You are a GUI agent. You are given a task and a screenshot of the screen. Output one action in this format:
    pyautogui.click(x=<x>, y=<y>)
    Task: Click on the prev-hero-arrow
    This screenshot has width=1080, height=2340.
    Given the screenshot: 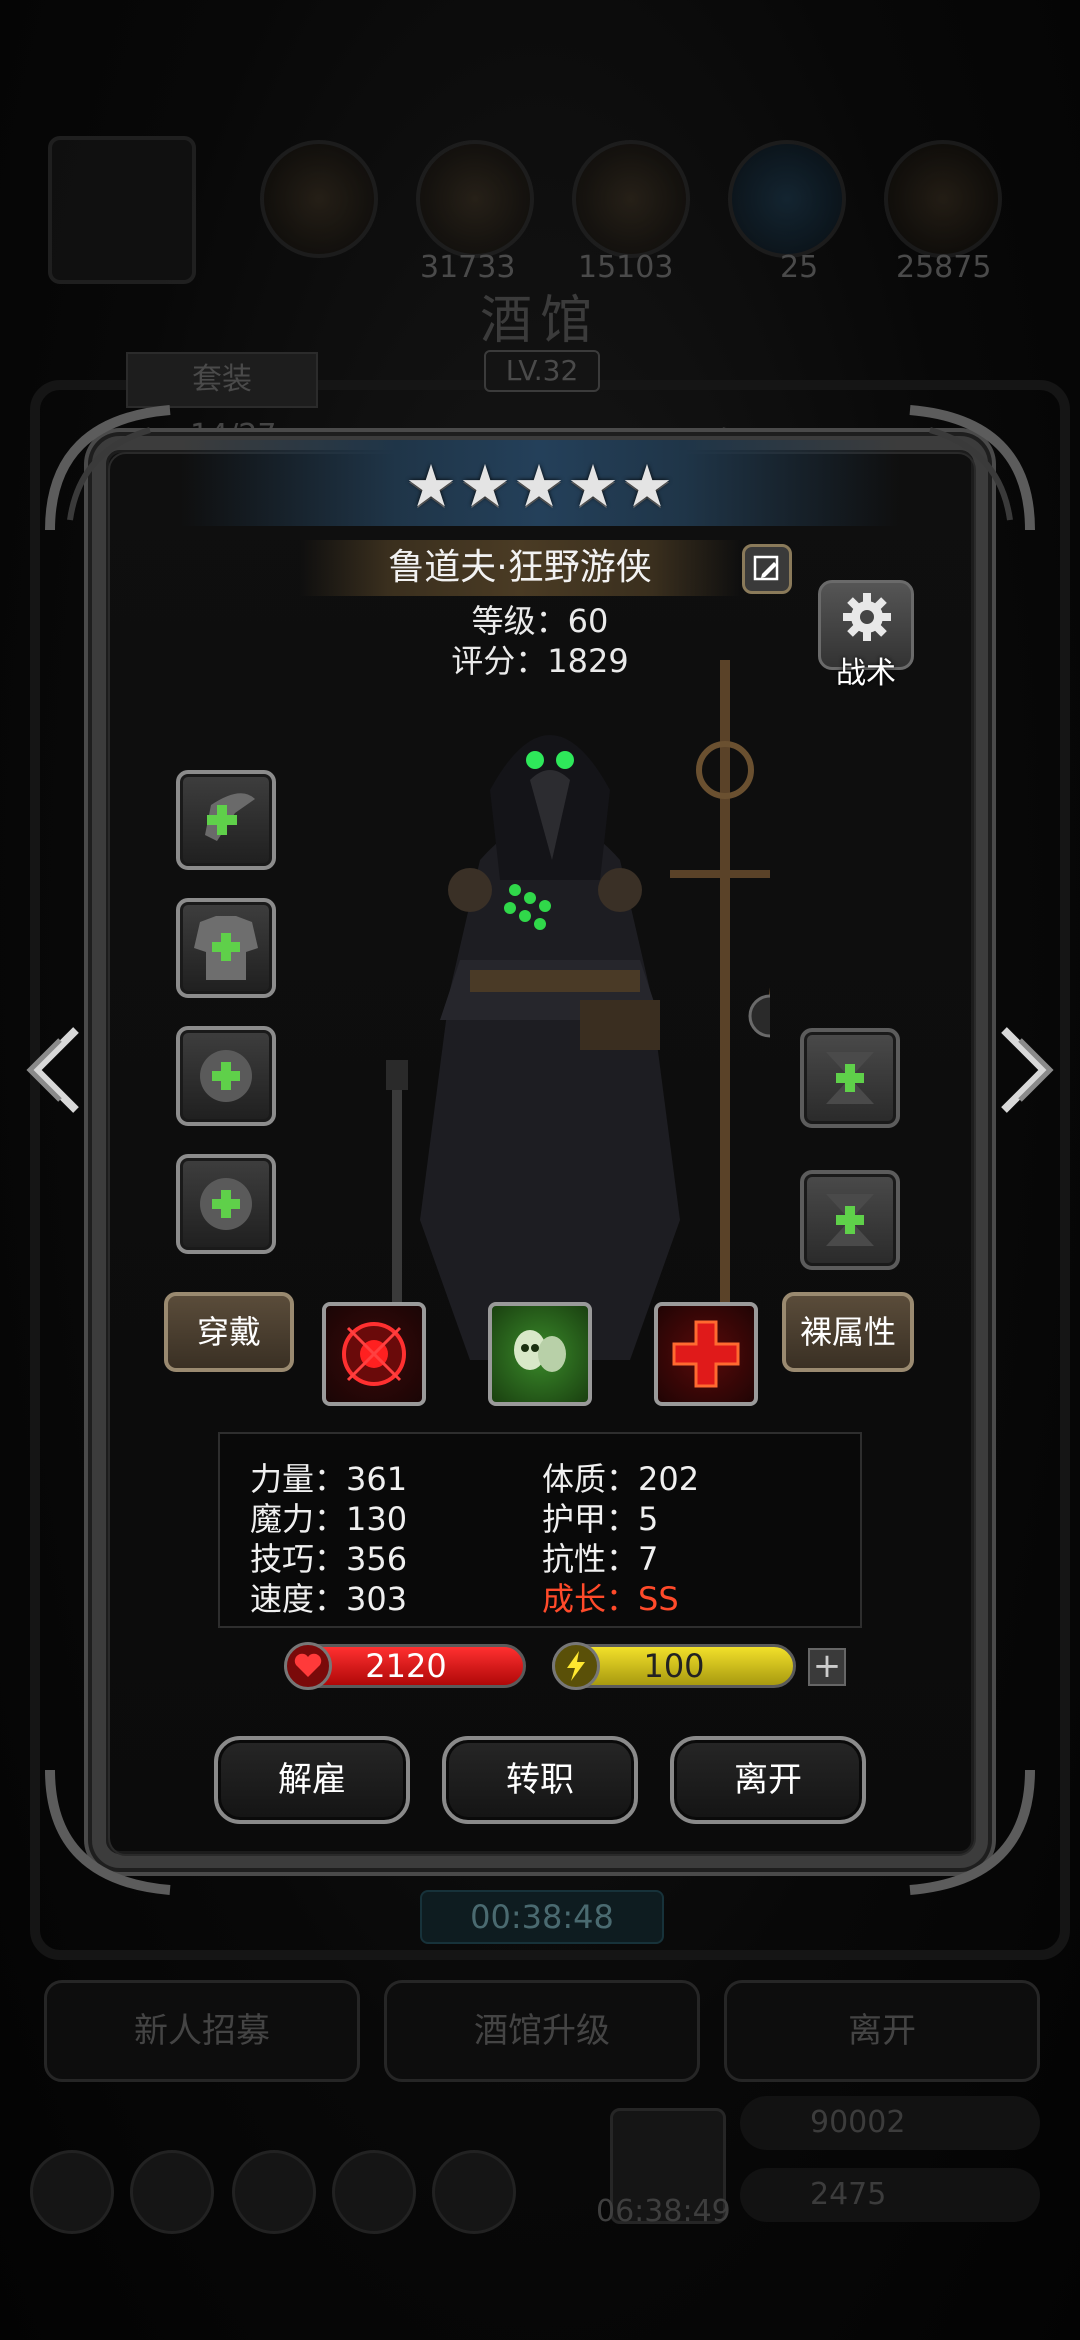 What is the action you would take?
    pyautogui.click(x=51, y=1070)
    